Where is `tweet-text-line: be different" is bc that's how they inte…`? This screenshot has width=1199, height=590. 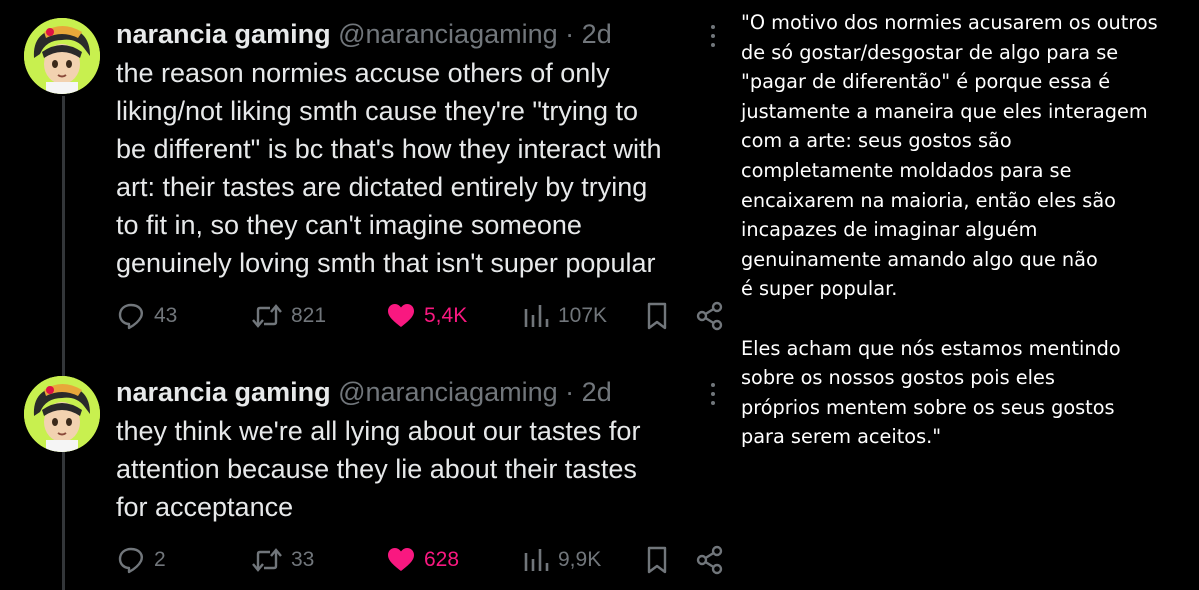 tweet-text-line: be different" is bc that's how they inte… is located at coordinates (389, 149).